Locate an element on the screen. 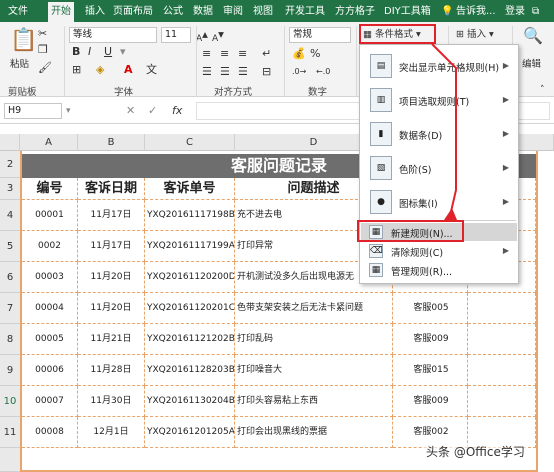  cell-order: YXQ20161201205AC is located at coordinates (190, 432).